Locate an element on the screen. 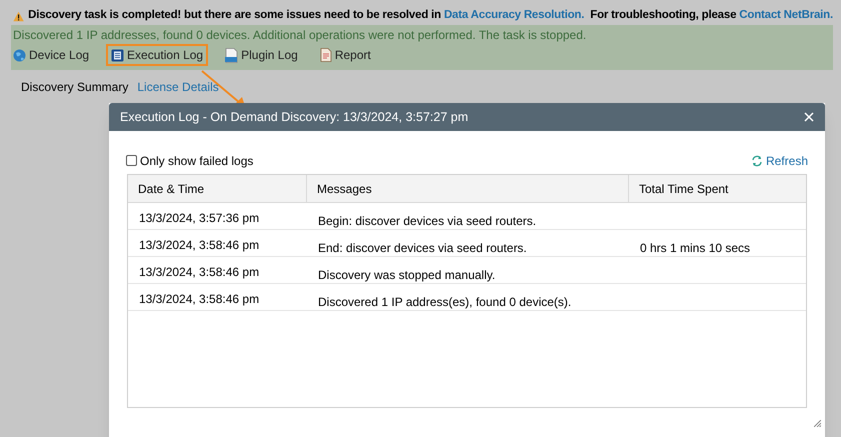 The height and width of the screenshot is (437, 841). column-header: Date & Time is located at coordinates (217, 188).